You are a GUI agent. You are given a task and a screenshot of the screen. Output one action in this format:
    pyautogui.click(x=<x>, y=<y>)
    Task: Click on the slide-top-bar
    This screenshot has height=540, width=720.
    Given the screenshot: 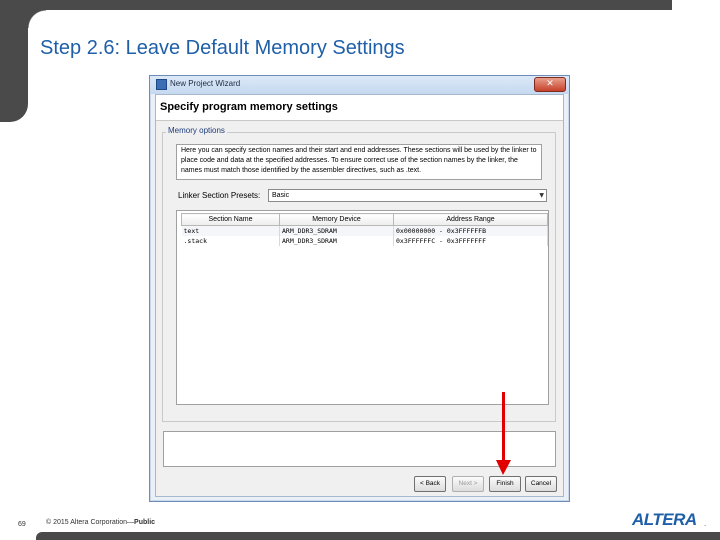 What is the action you would take?
    pyautogui.click(x=336, y=5)
    